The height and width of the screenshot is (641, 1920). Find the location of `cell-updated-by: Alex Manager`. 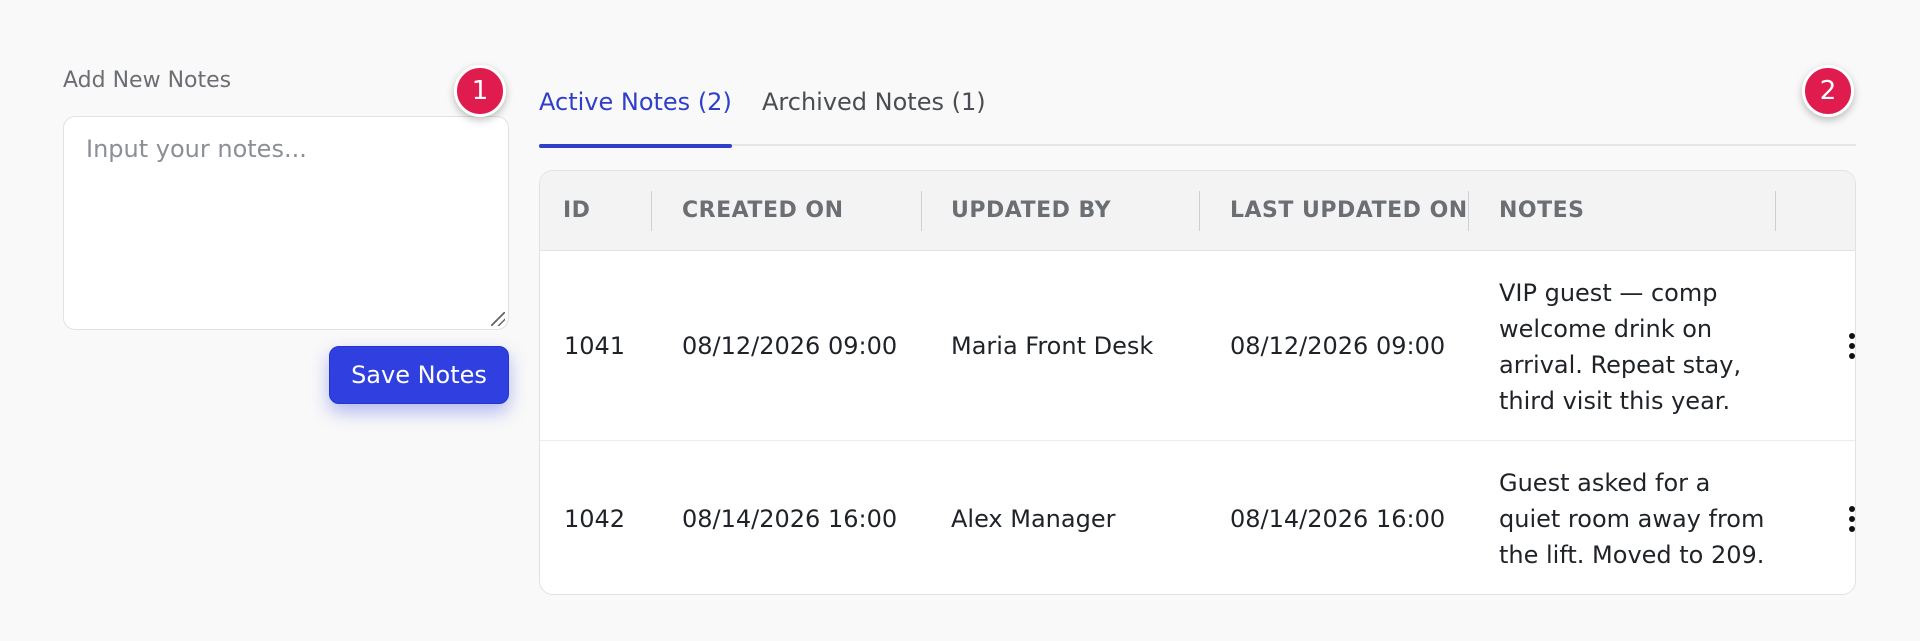

cell-updated-by: Alex Manager is located at coordinates (1033, 519).